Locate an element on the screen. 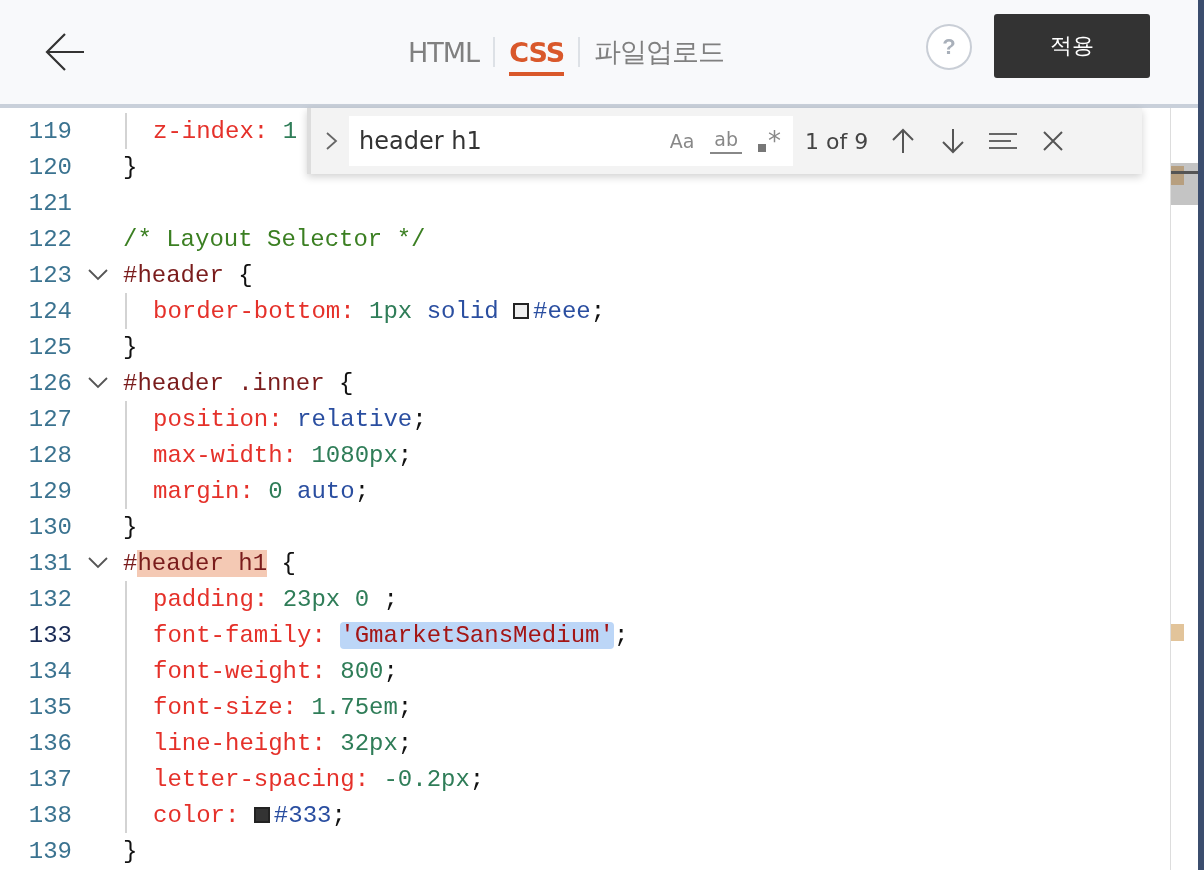 This screenshot has height=870, width=1204. code-token: #header is located at coordinates (173, 275).